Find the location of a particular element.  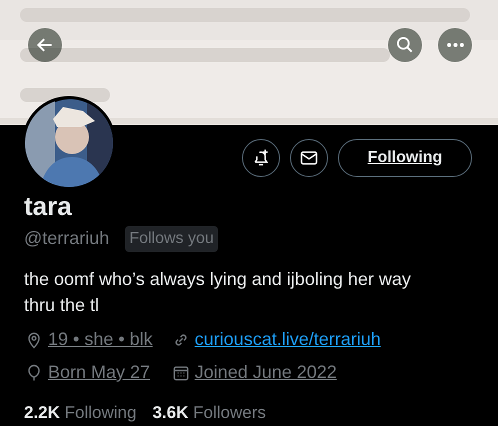

username: @terrariuh is located at coordinates (67, 238).